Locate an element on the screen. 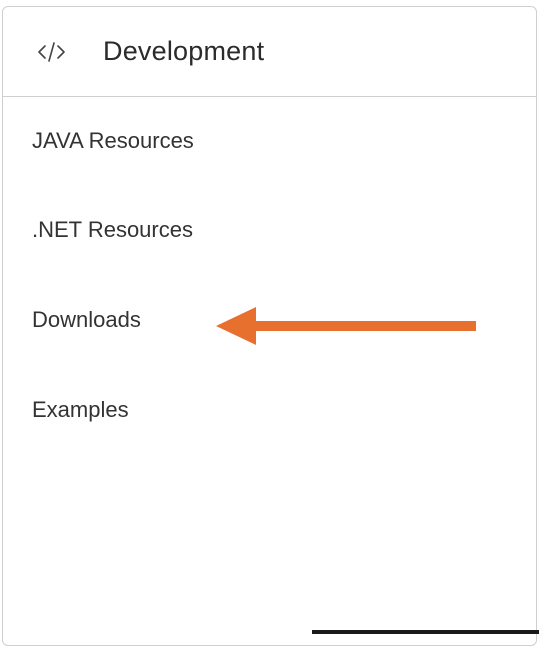 The width and height of the screenshot is (539, 646). panel-header: Development is located at coordinates (269, 52).